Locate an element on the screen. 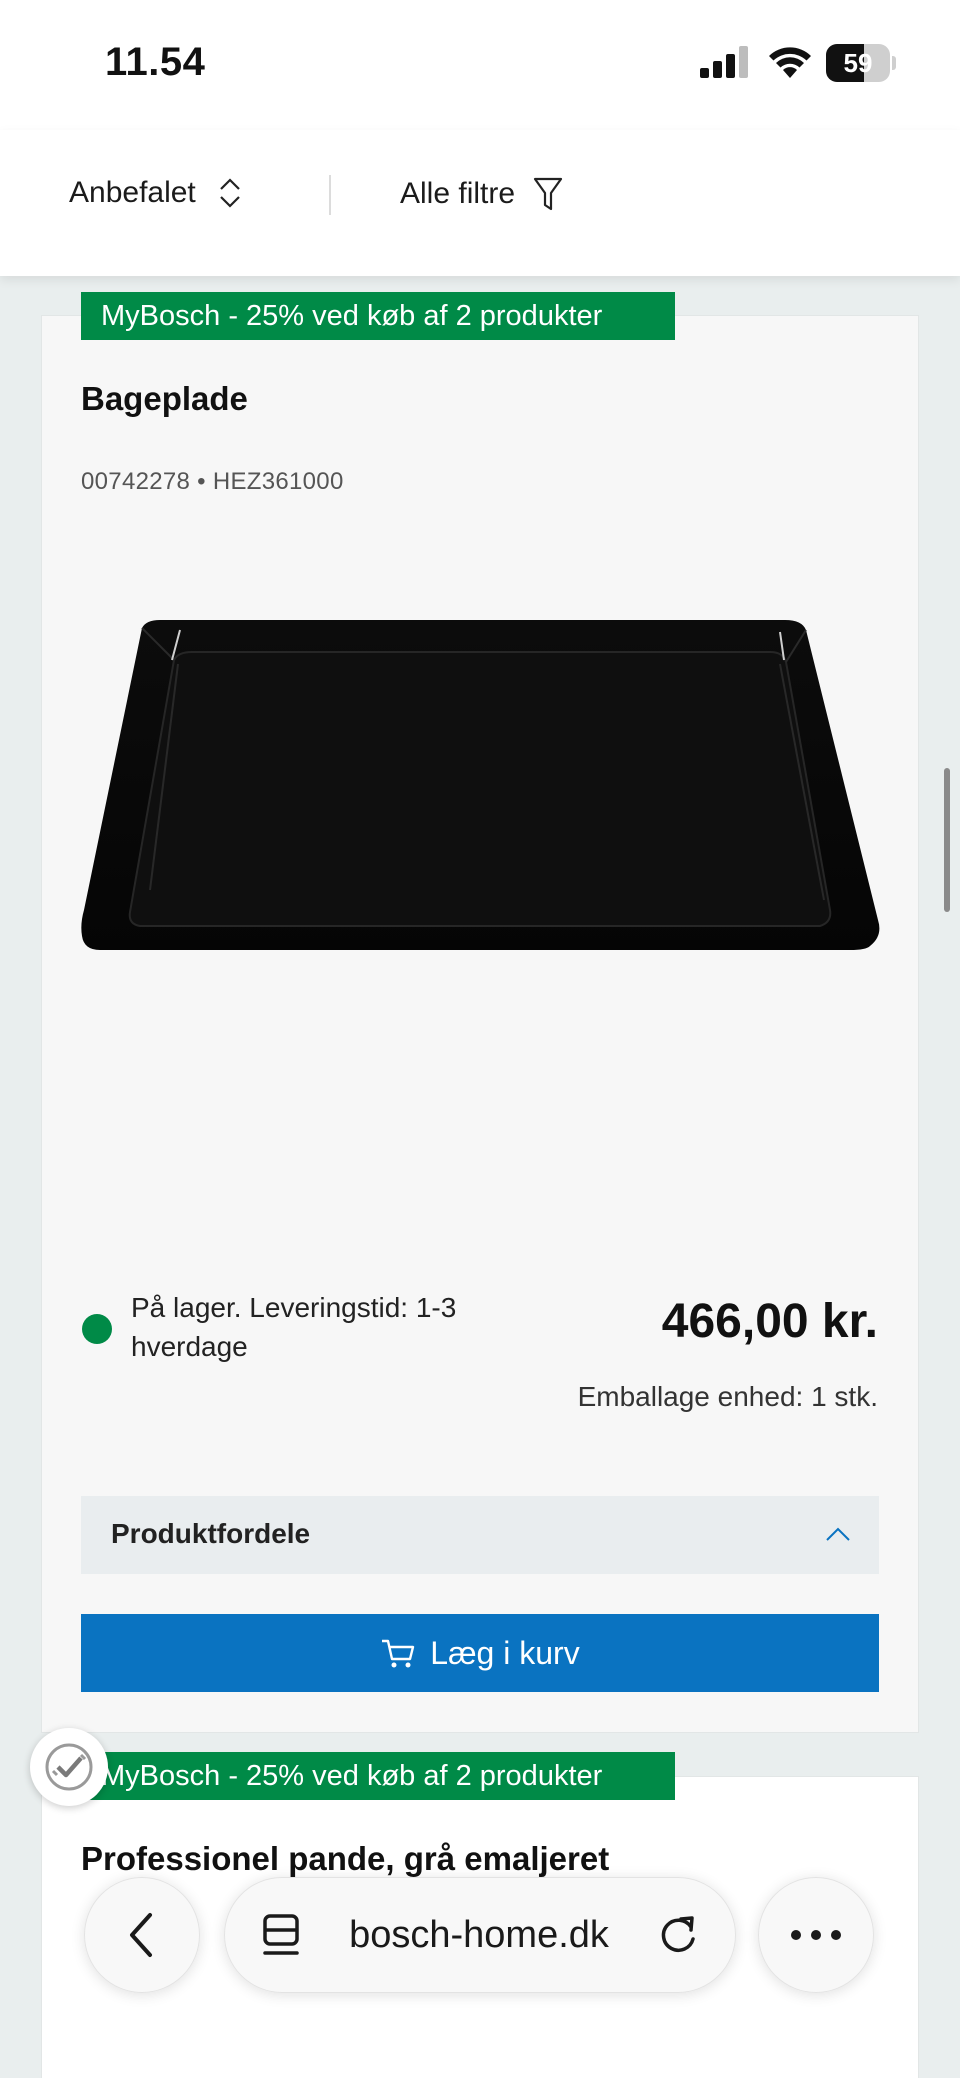 This screenshot has height=2078, width=960. scrollbar-thumb is located at coordinates (947, 840).